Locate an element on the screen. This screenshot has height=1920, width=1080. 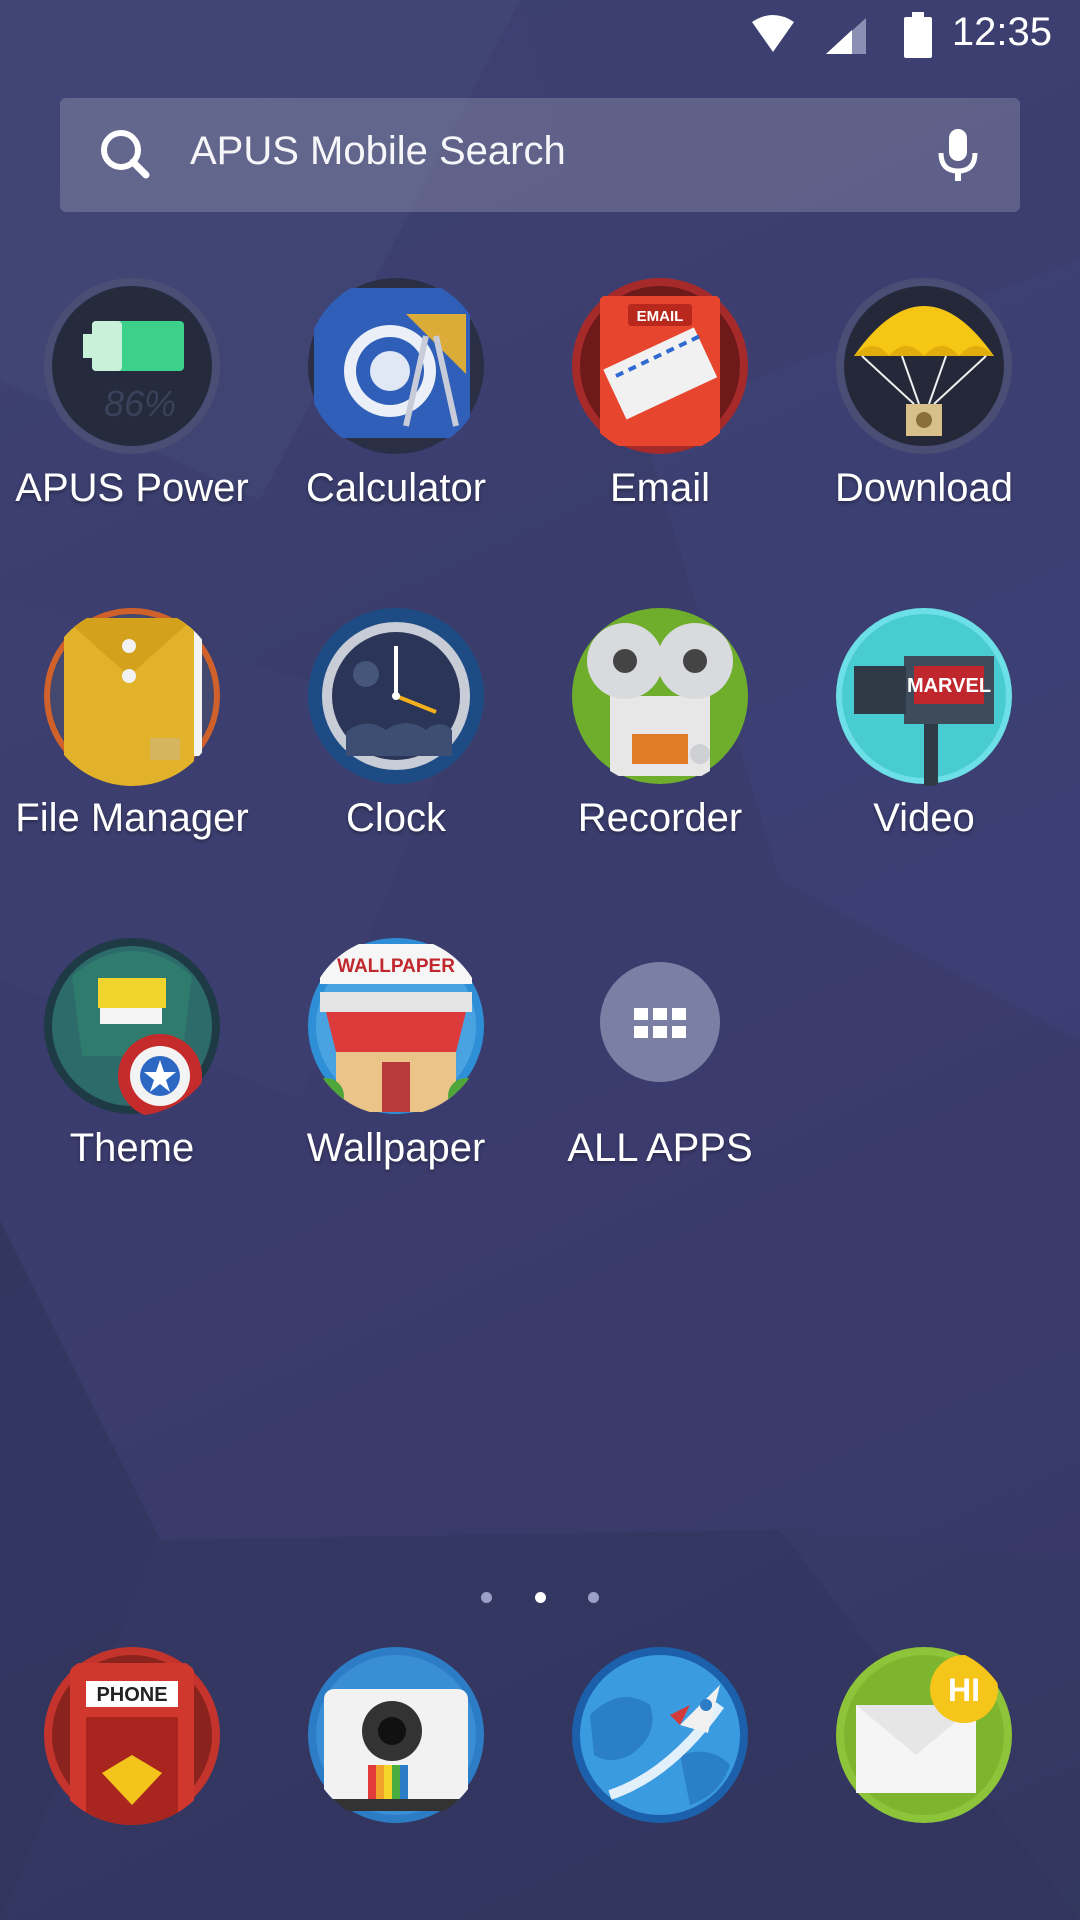
reel-recorder-icon is located at coordinates (660, 696).